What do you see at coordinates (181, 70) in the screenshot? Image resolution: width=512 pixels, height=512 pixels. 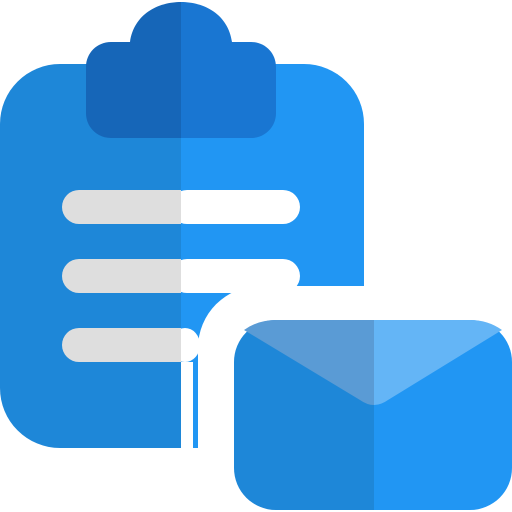 I see `clipboard-clip` at bounding box center [181, 70].